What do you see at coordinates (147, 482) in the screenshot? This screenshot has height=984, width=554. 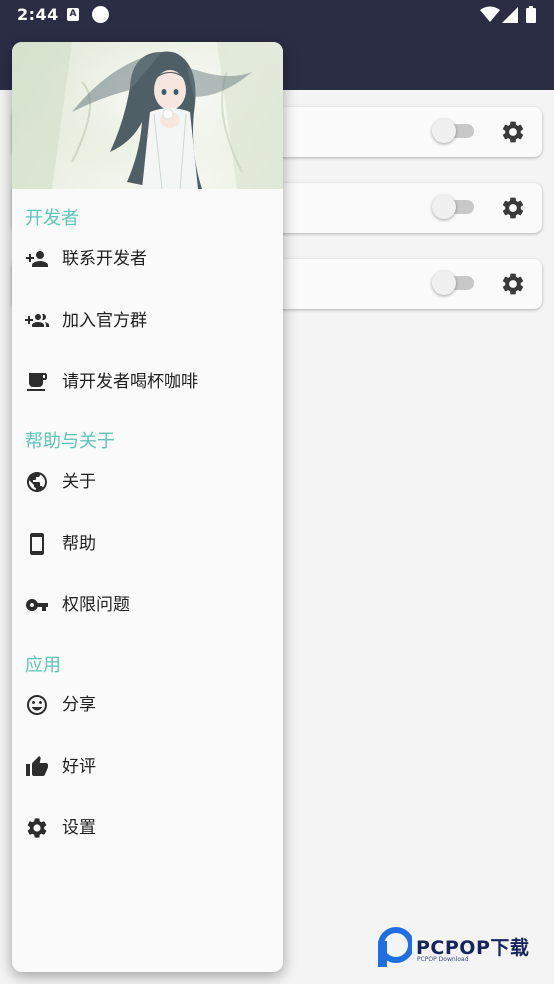 I see `menu-item-about: 关于` at bounding box center [147, 482].